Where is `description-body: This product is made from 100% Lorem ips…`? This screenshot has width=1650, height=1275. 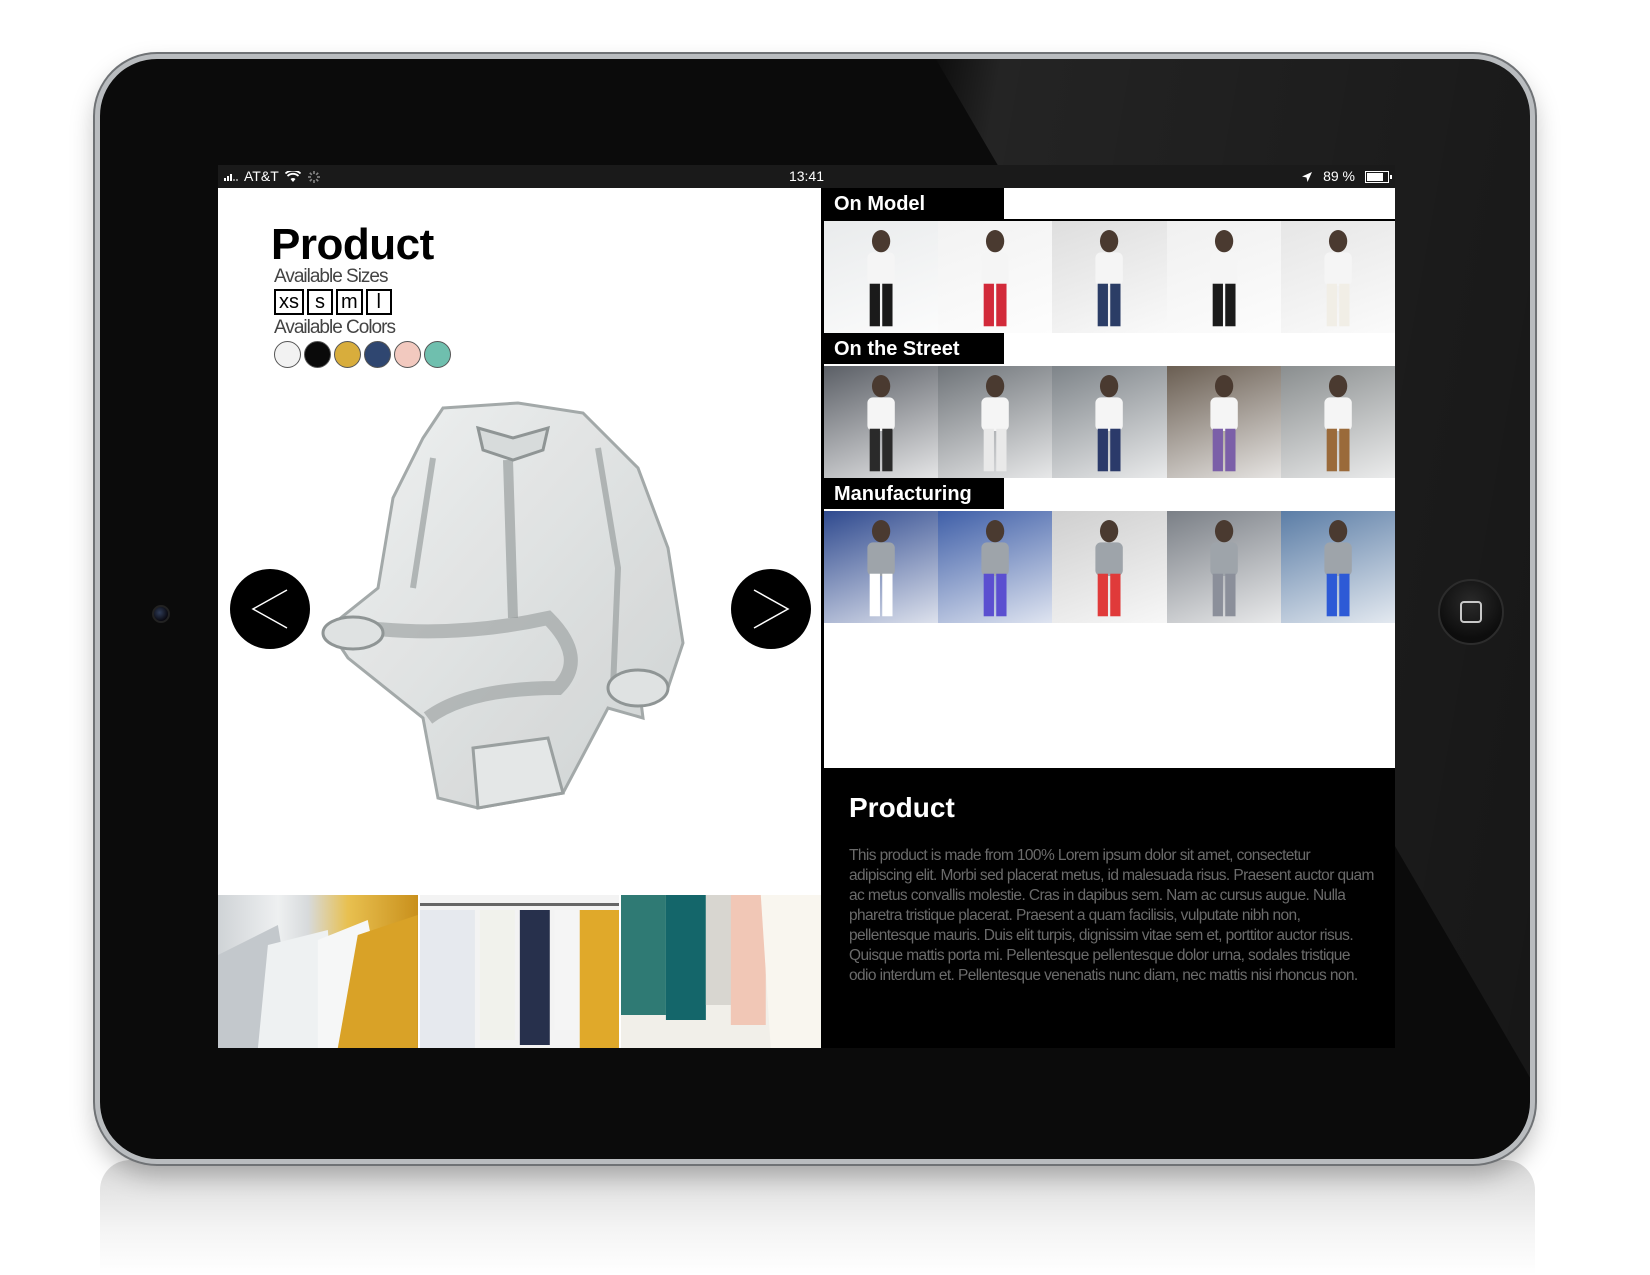
description-body: This product is made from 100% Lorem ips… is located at coordinates (1111, 915).